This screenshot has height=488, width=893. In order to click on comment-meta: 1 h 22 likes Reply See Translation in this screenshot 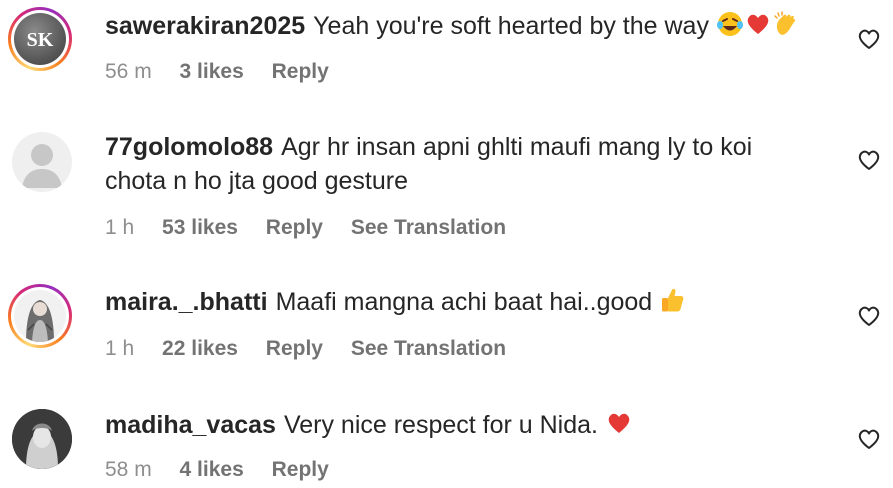, I will do `click(316, 349)`.